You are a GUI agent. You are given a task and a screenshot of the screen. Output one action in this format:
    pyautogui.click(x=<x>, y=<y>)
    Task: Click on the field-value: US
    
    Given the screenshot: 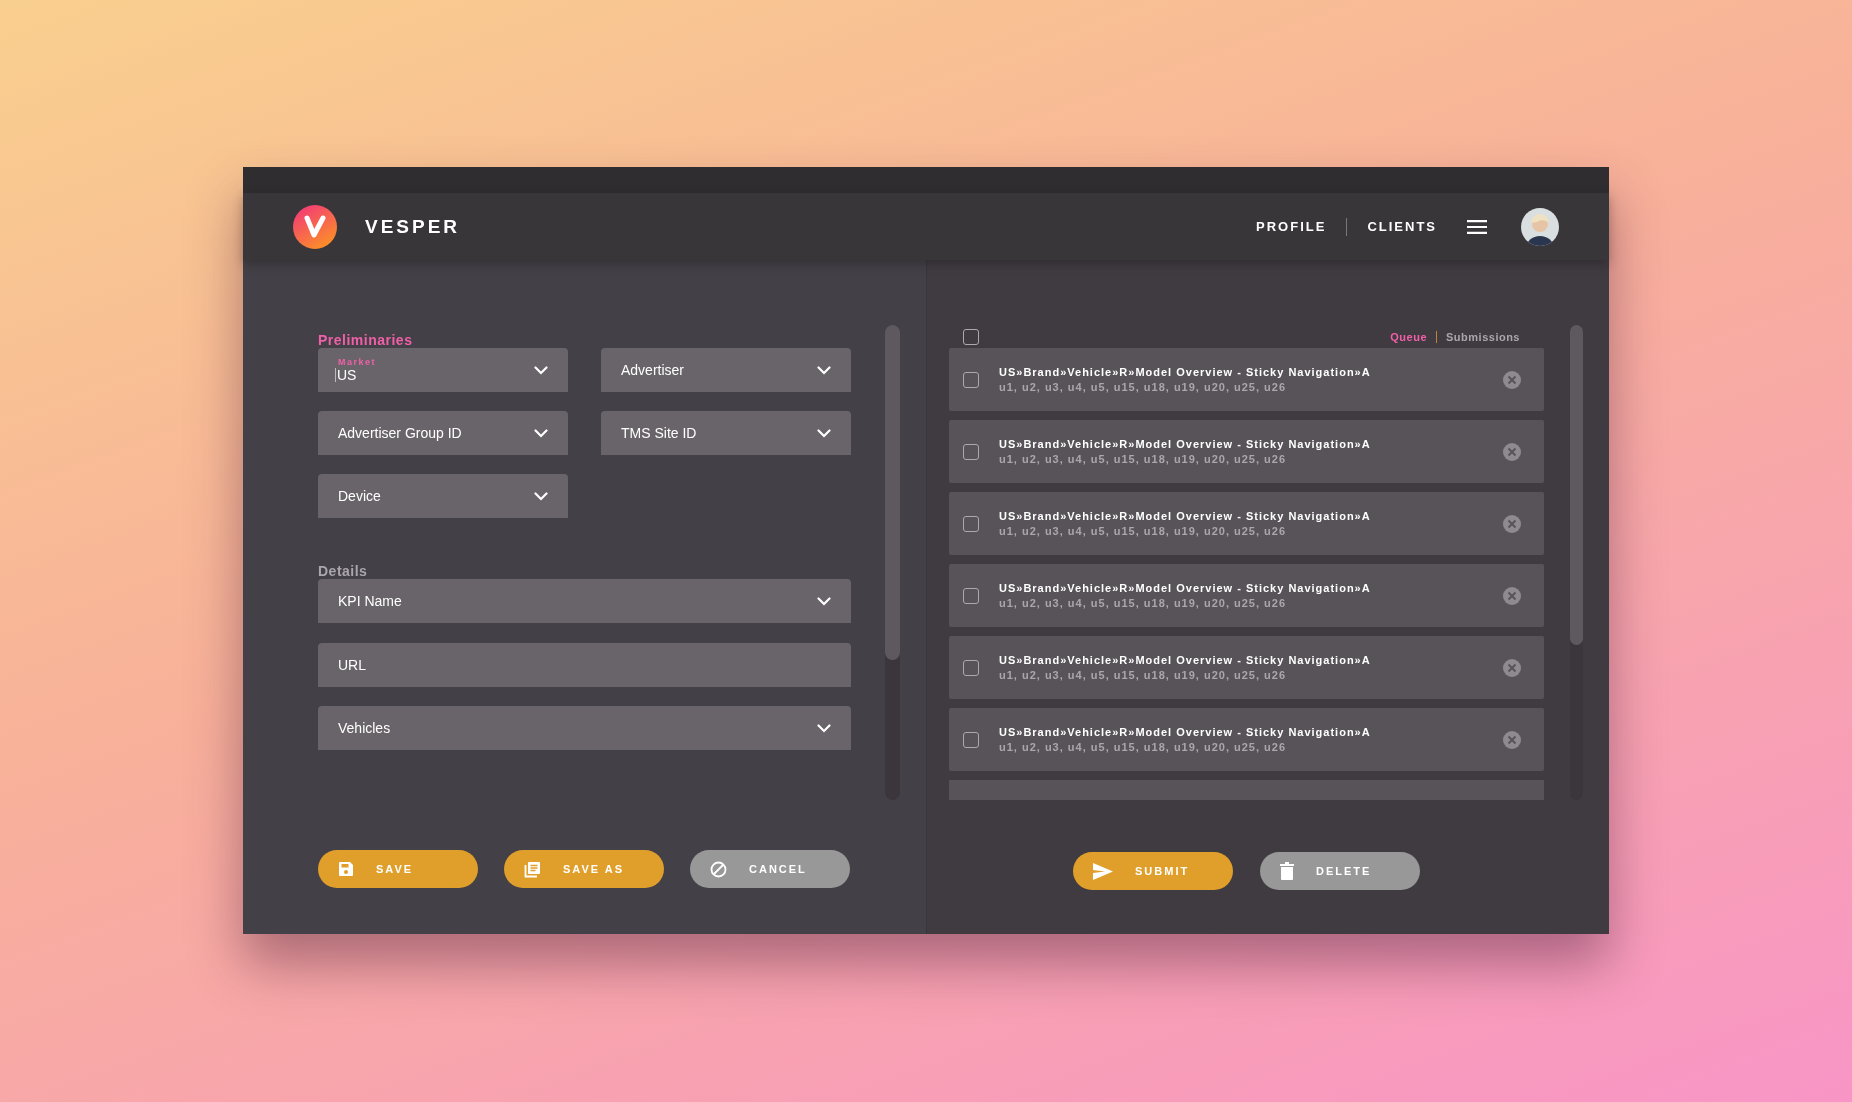 What is the action you would take?
    pyautogui.click(x=347, y=375)
    